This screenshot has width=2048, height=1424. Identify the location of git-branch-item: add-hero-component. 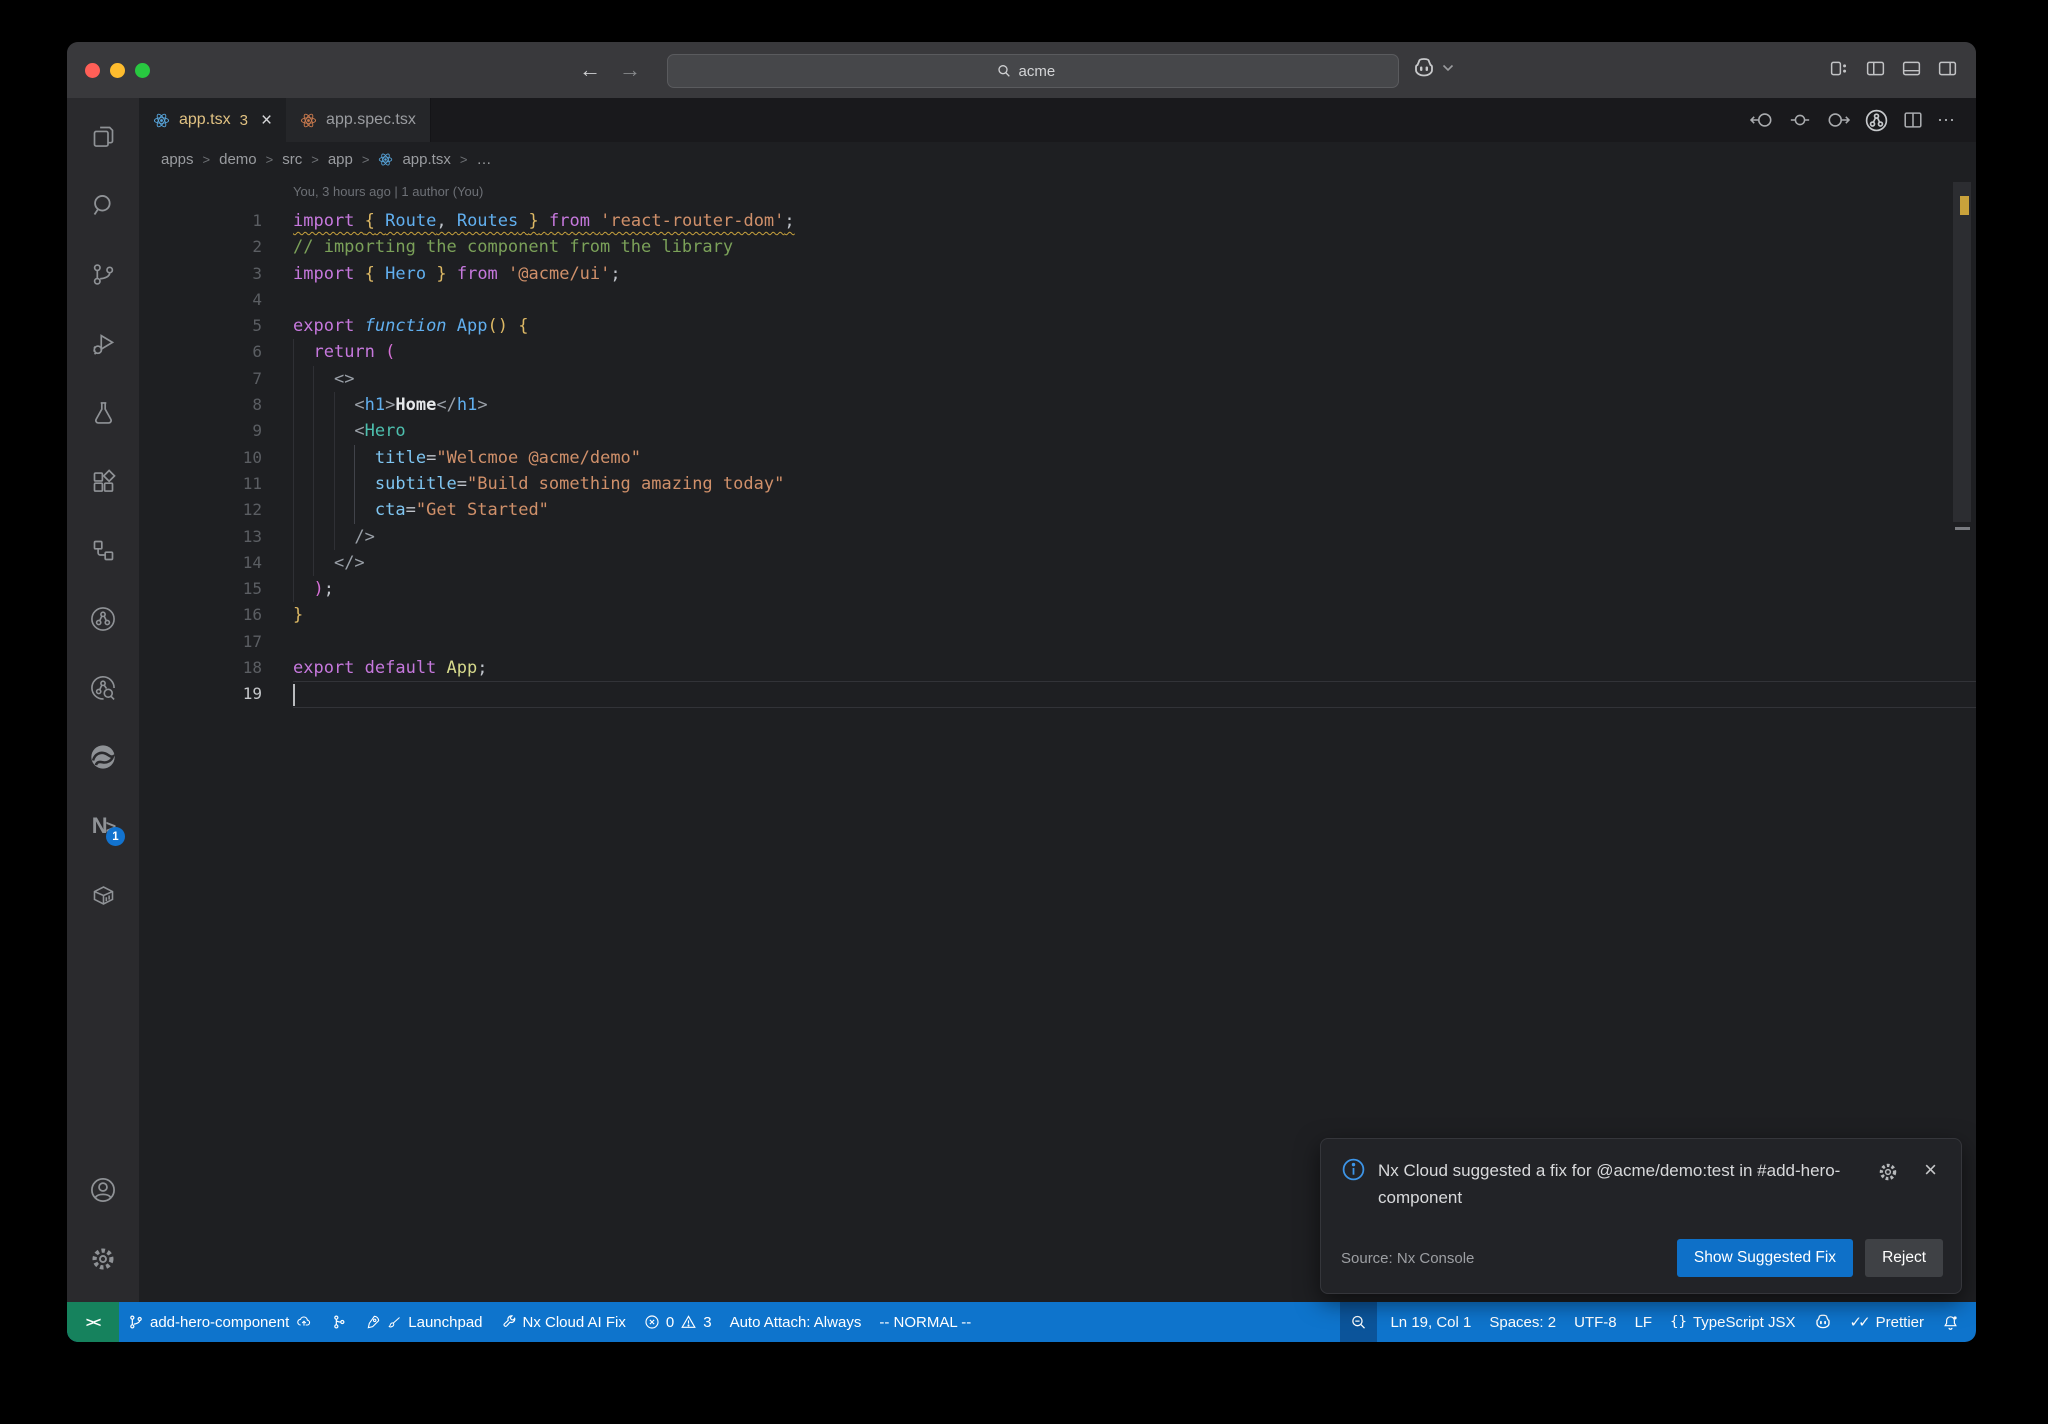
(220, 1322).